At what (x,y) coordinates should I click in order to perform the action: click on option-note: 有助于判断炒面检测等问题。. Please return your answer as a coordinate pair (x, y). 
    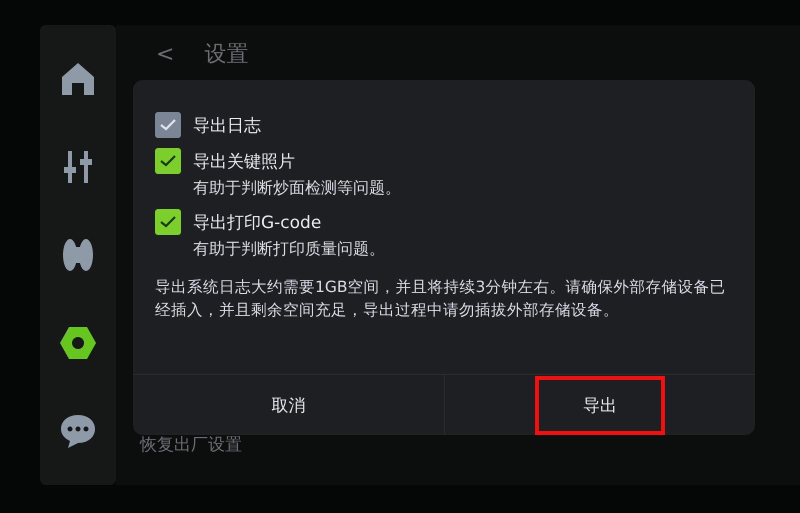
    Looking at the image, I should click on (297, 188).